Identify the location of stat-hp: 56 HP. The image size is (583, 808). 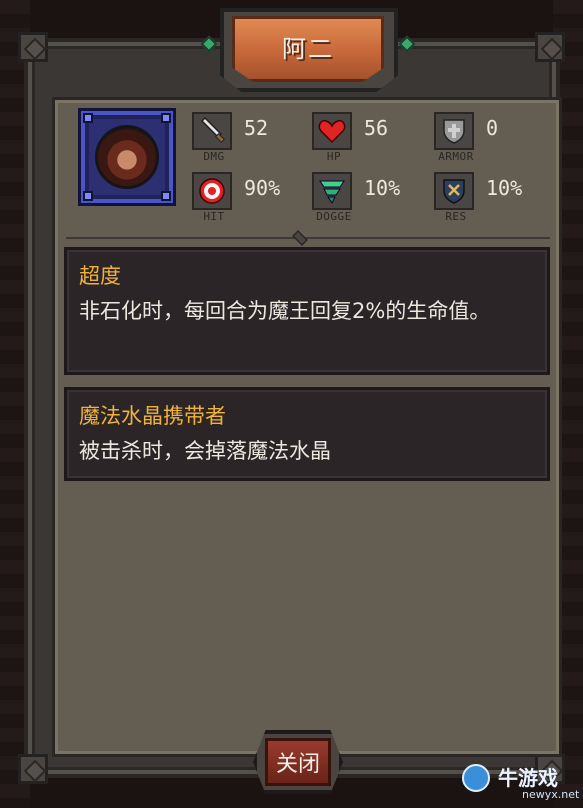
(372, 138).